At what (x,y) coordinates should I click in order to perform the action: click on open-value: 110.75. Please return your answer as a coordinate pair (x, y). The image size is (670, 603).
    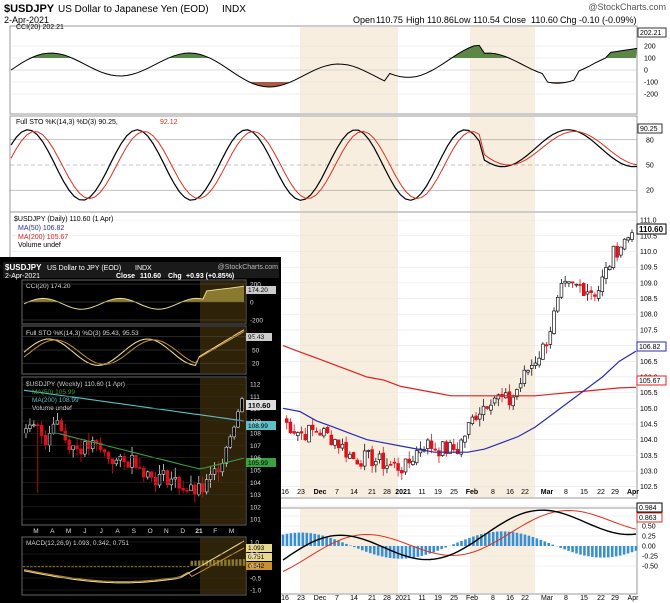
    Looking at the image, I should click on (389, 20).